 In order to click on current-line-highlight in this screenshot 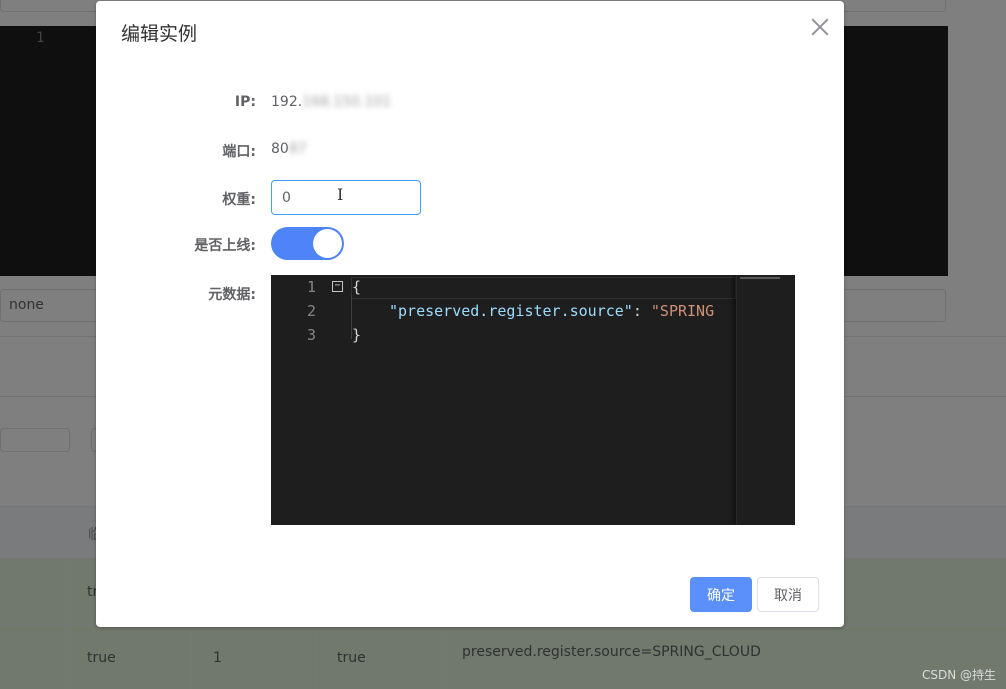, I will do `click(543, 288)`.